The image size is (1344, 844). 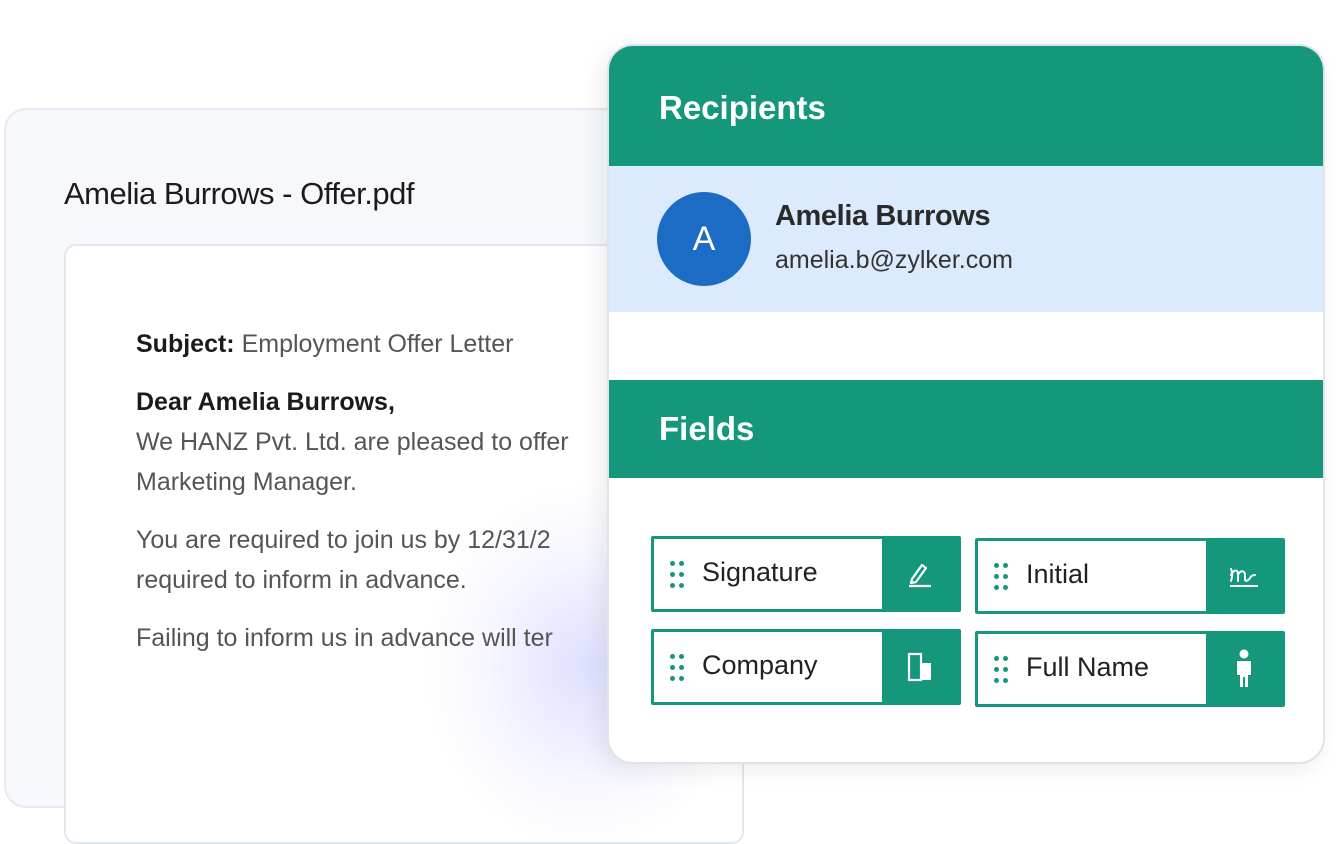 What do you see at coordinates (966, 106) in the screenshot?
I see `recipients-header: Recipients` at bounding box center [966, 106].